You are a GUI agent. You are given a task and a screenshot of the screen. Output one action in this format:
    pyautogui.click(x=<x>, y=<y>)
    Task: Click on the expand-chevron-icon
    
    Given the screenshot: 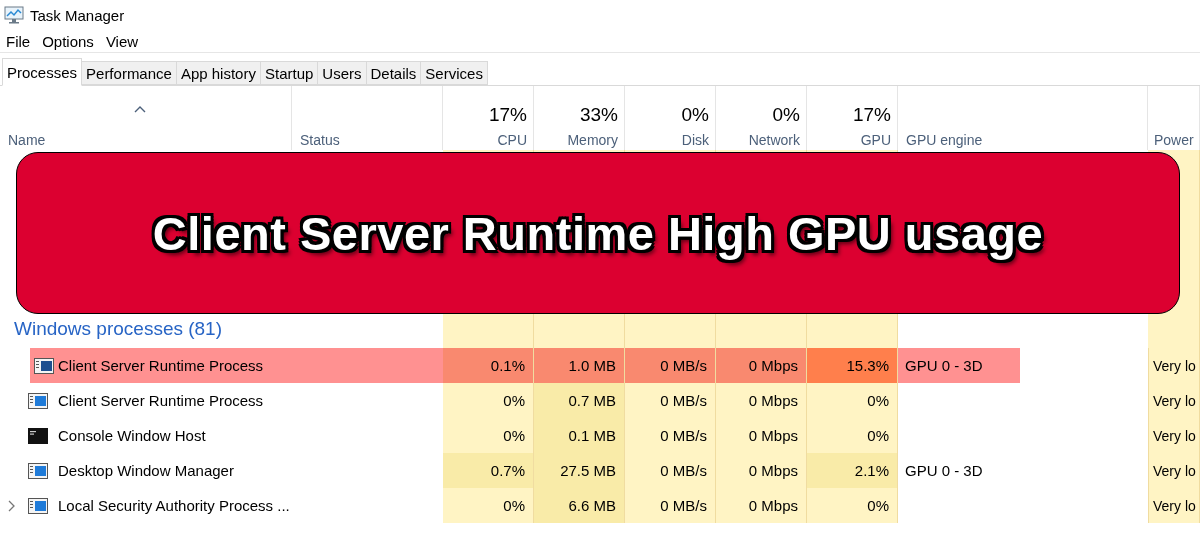 What is the action you would take?
    pyautogui.click(x=11, y=505)
    